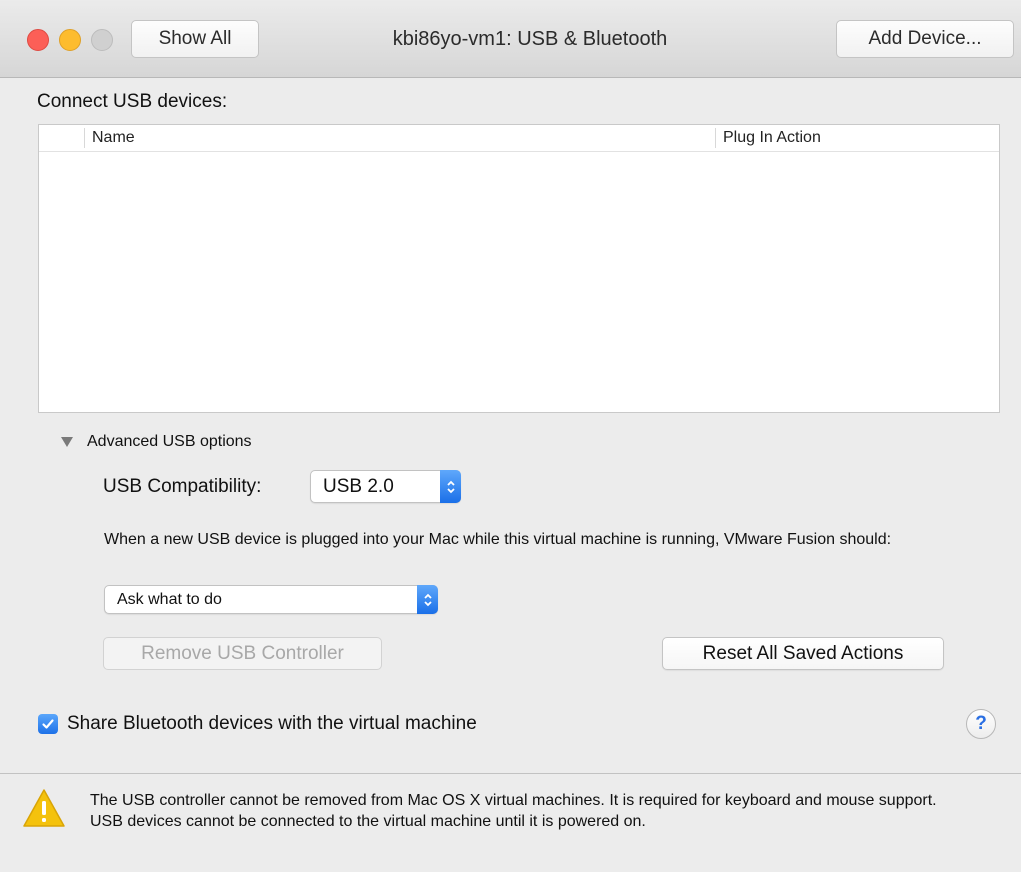 This screenshot has width=1021, height=872. I want to click on zoom-window-button, so click(102, 40).